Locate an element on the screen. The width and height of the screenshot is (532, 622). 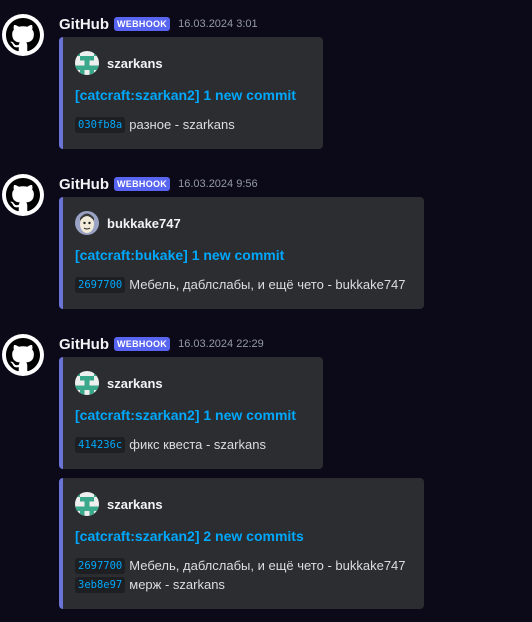
embed-author-name: bukkake747 is located at coordinates (144, 223).